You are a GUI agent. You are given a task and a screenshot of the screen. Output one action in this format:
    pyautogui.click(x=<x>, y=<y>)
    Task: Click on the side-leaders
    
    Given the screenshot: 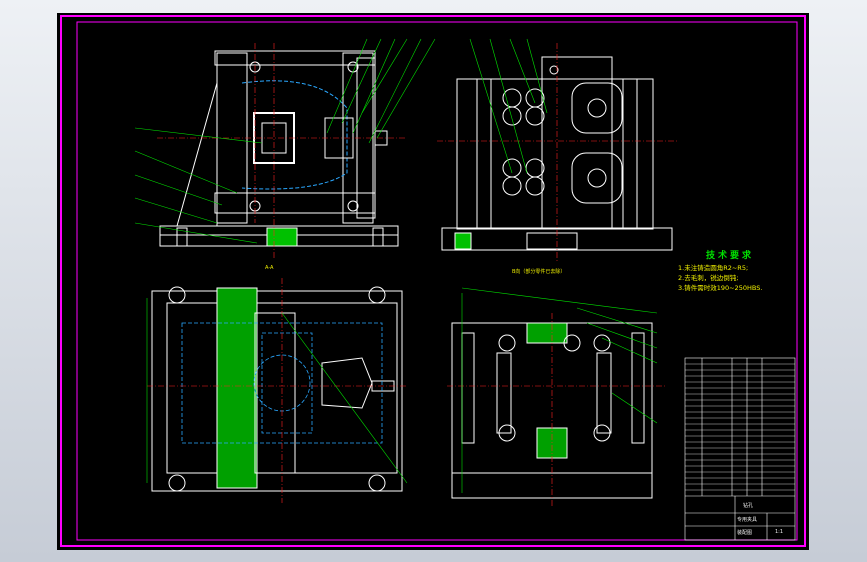 What is the action you would take?
    pyautogui.click(x=508, y=106)
    